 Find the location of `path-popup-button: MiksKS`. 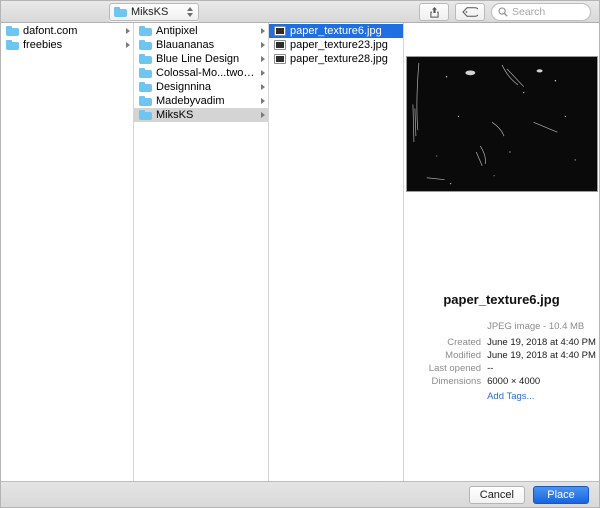

path-popup-button: MiksKS is located at coordinates (154, 12).